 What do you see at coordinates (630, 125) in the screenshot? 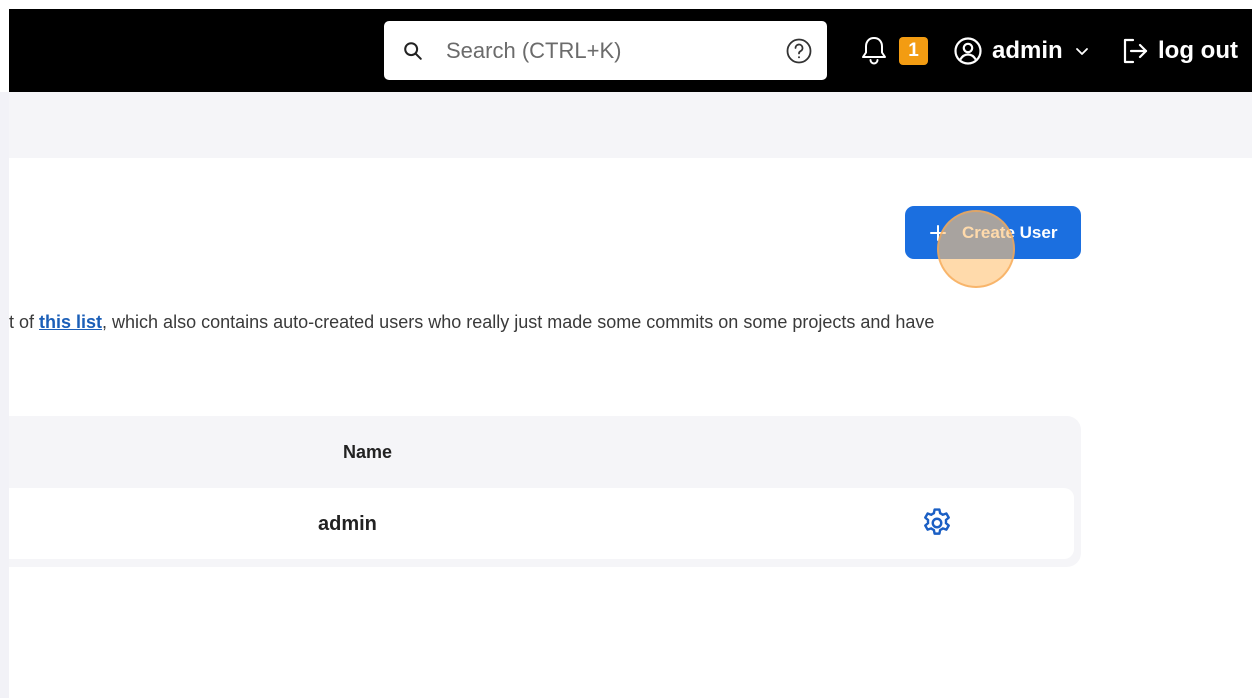
I see `breadcrumb-bar` at bounding box center [630, 125].